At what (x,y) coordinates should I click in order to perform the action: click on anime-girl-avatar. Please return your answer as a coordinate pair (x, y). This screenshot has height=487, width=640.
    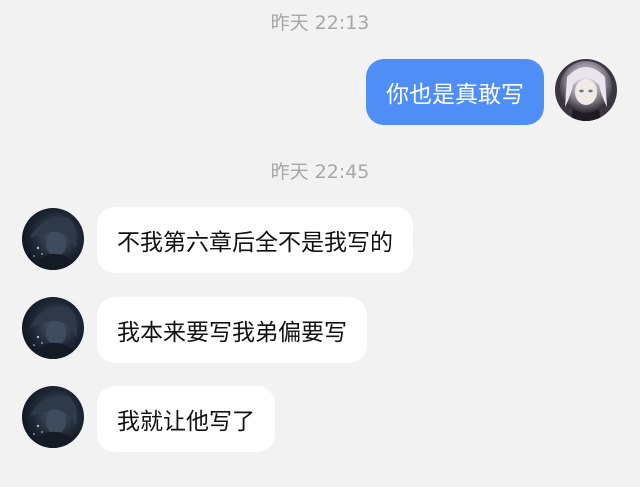
    Looking at the image, I should click on (586, 90).